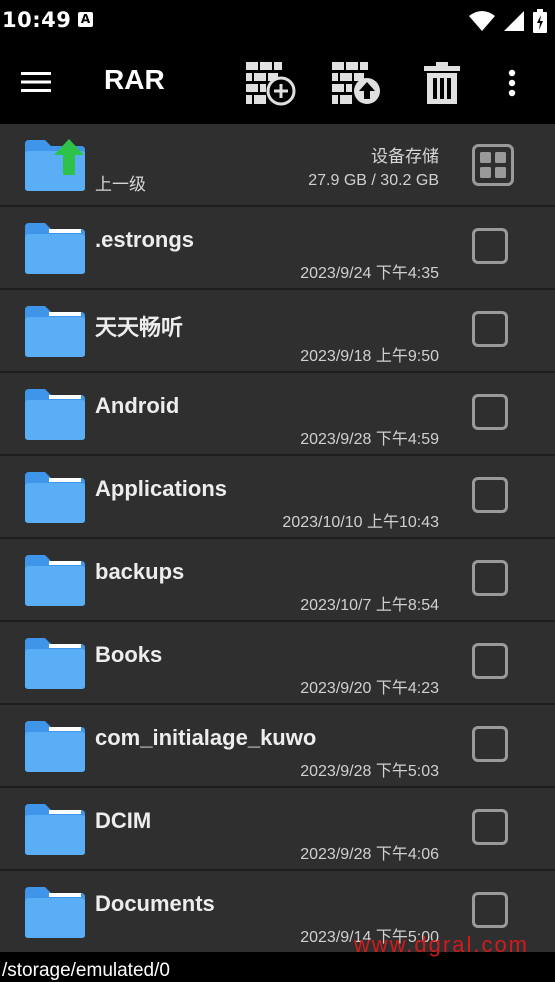 This screenshot has height=982, width=555. I want to click on app-title: RAR, so click(134, 79).